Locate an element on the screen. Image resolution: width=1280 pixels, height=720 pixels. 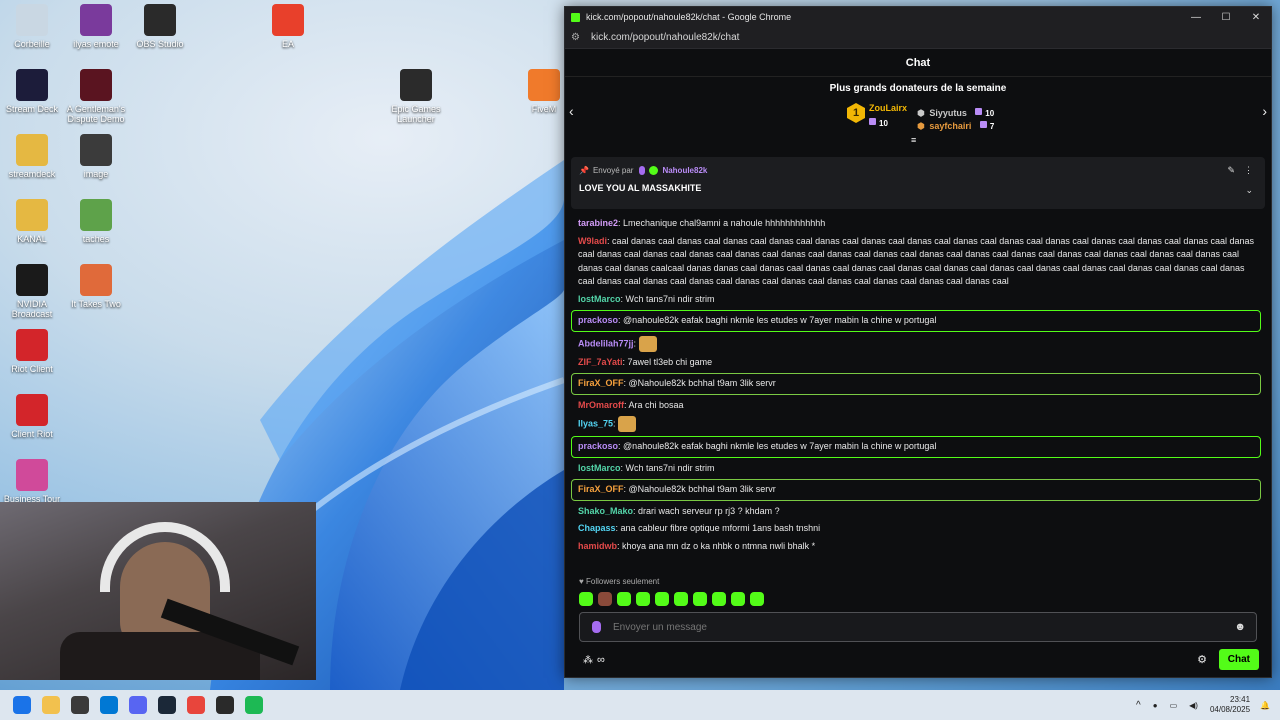
collapse-icon: ≡ is located at coordinates (913, 140).